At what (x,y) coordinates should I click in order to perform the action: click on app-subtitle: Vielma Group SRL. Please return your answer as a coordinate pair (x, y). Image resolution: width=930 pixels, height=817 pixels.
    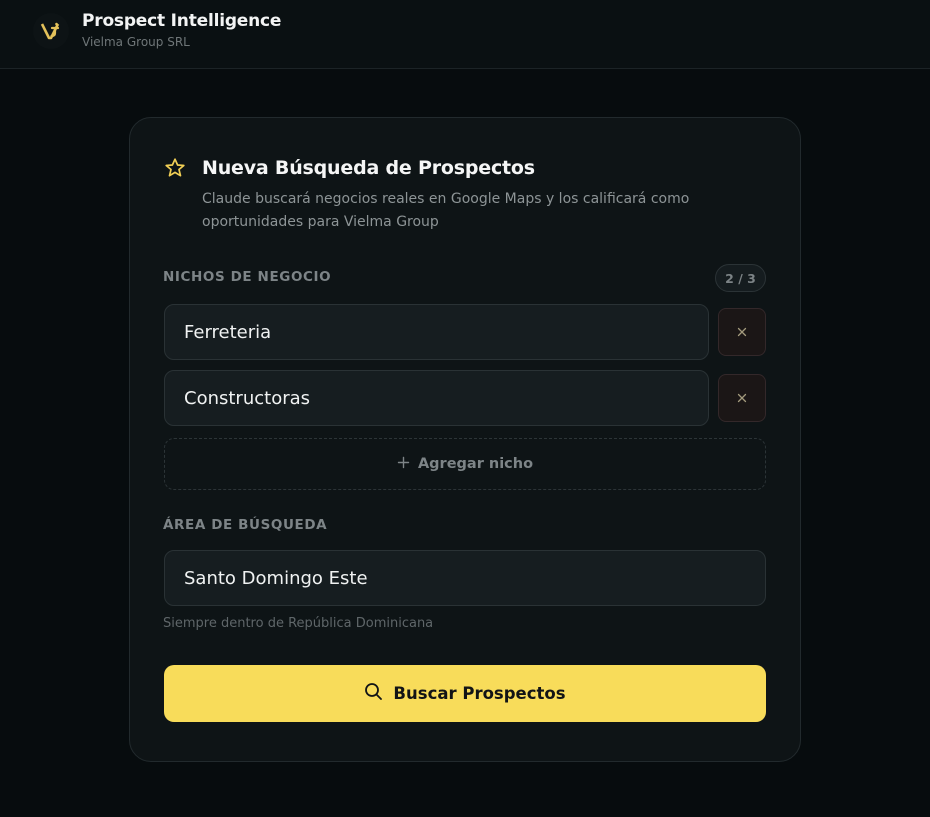
    Looking at the image, I should click on (136, 42).